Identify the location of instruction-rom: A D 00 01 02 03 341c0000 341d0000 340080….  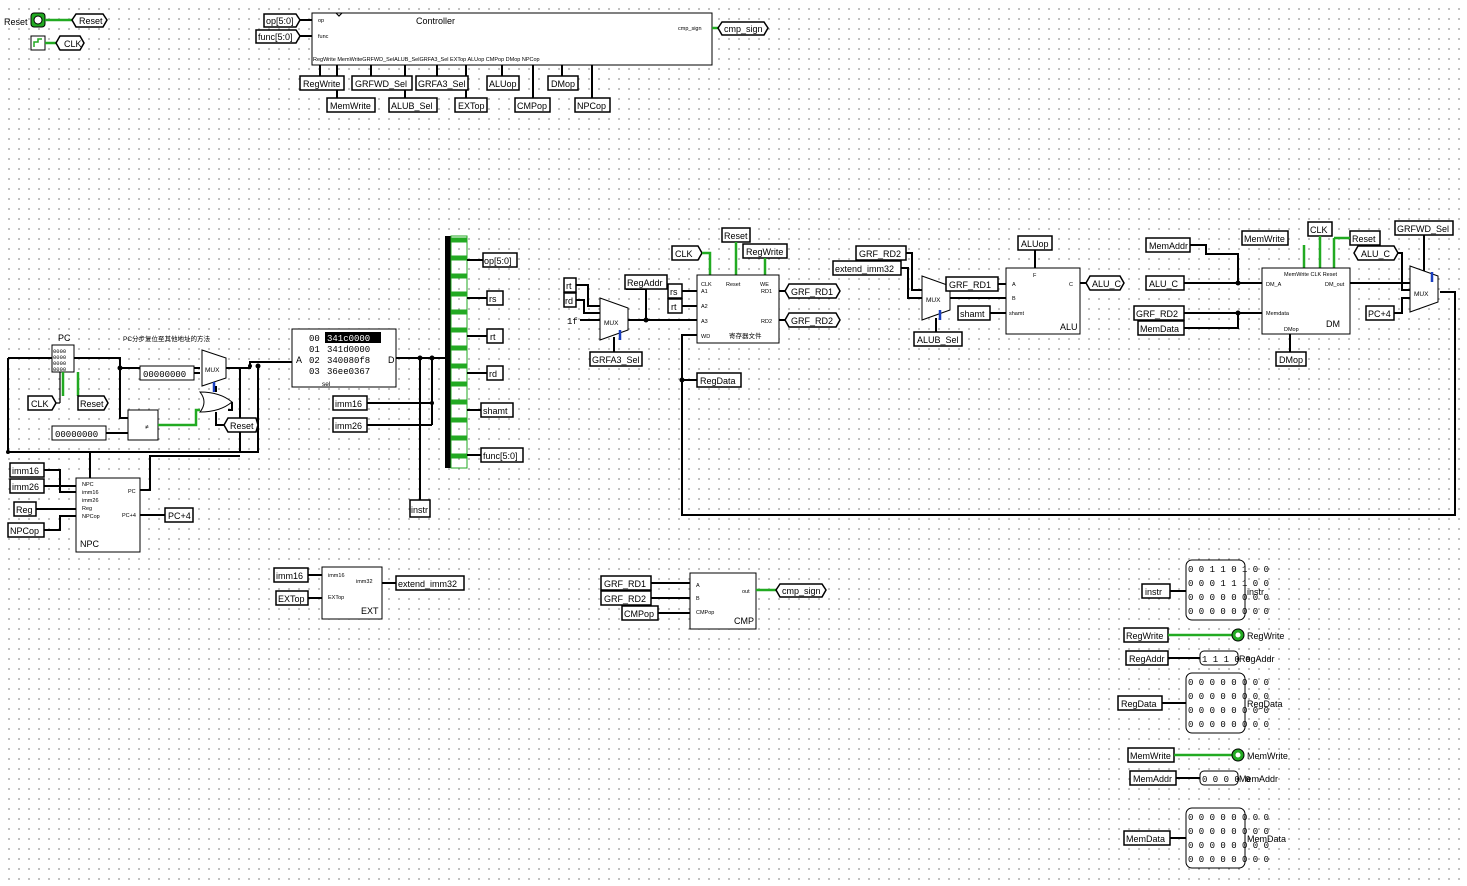
(344, 358).